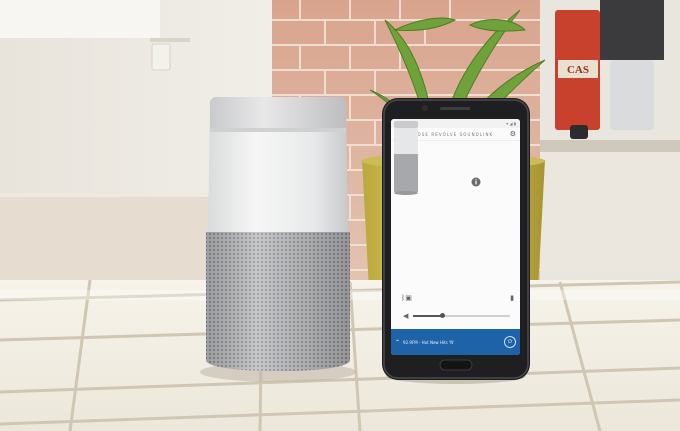 This screenshot has height=431, width=680. I want to click on source-icon: ▣, so click(408, 298).